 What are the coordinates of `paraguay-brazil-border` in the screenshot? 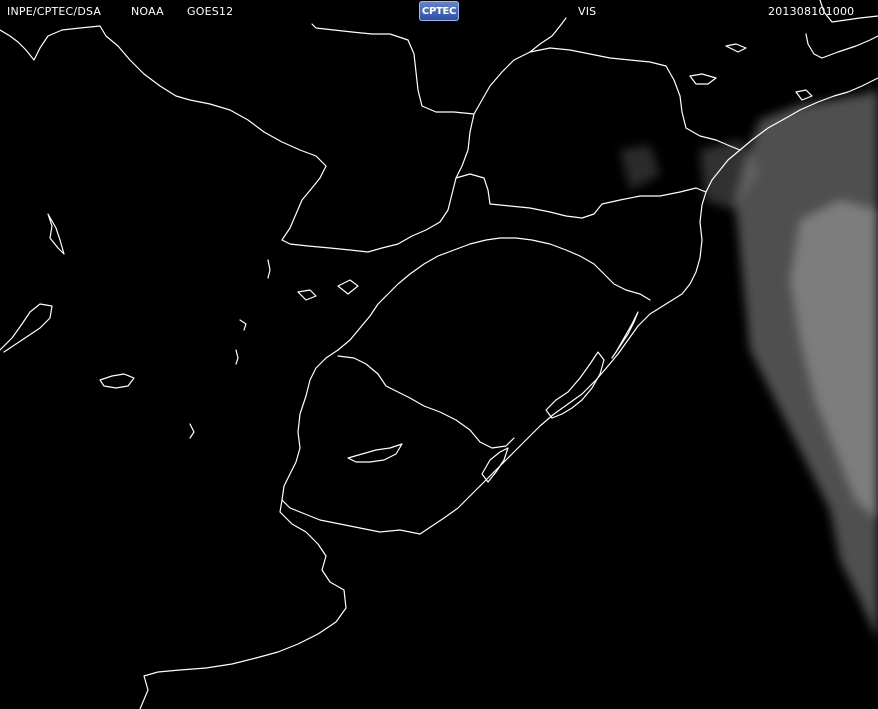 It's located at (393, 69).